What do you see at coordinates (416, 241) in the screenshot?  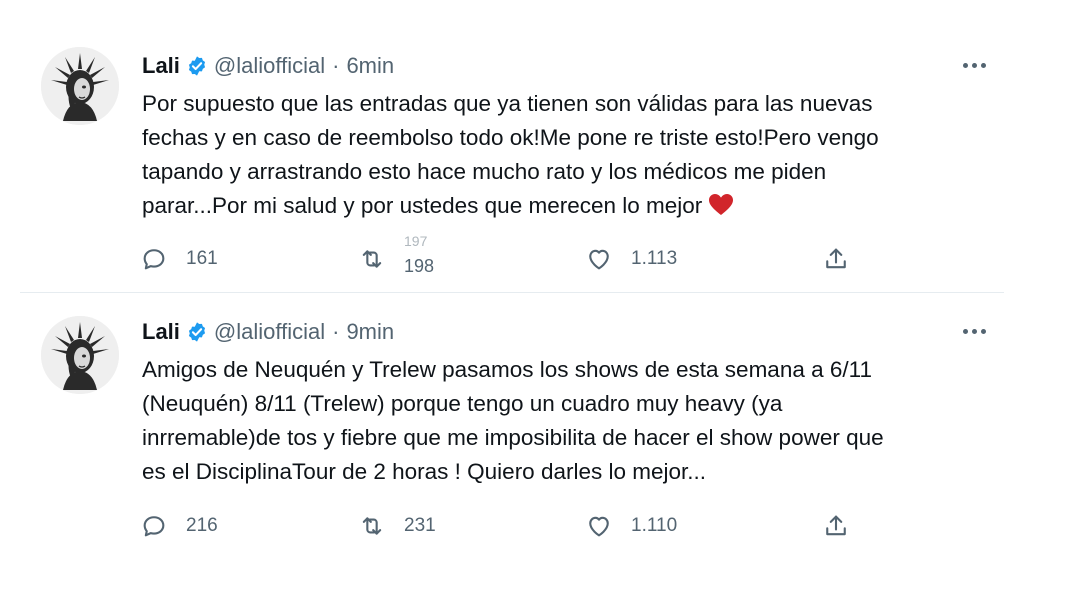 I see `retweet-count-previous: 197` at bounding box center [416, 241].